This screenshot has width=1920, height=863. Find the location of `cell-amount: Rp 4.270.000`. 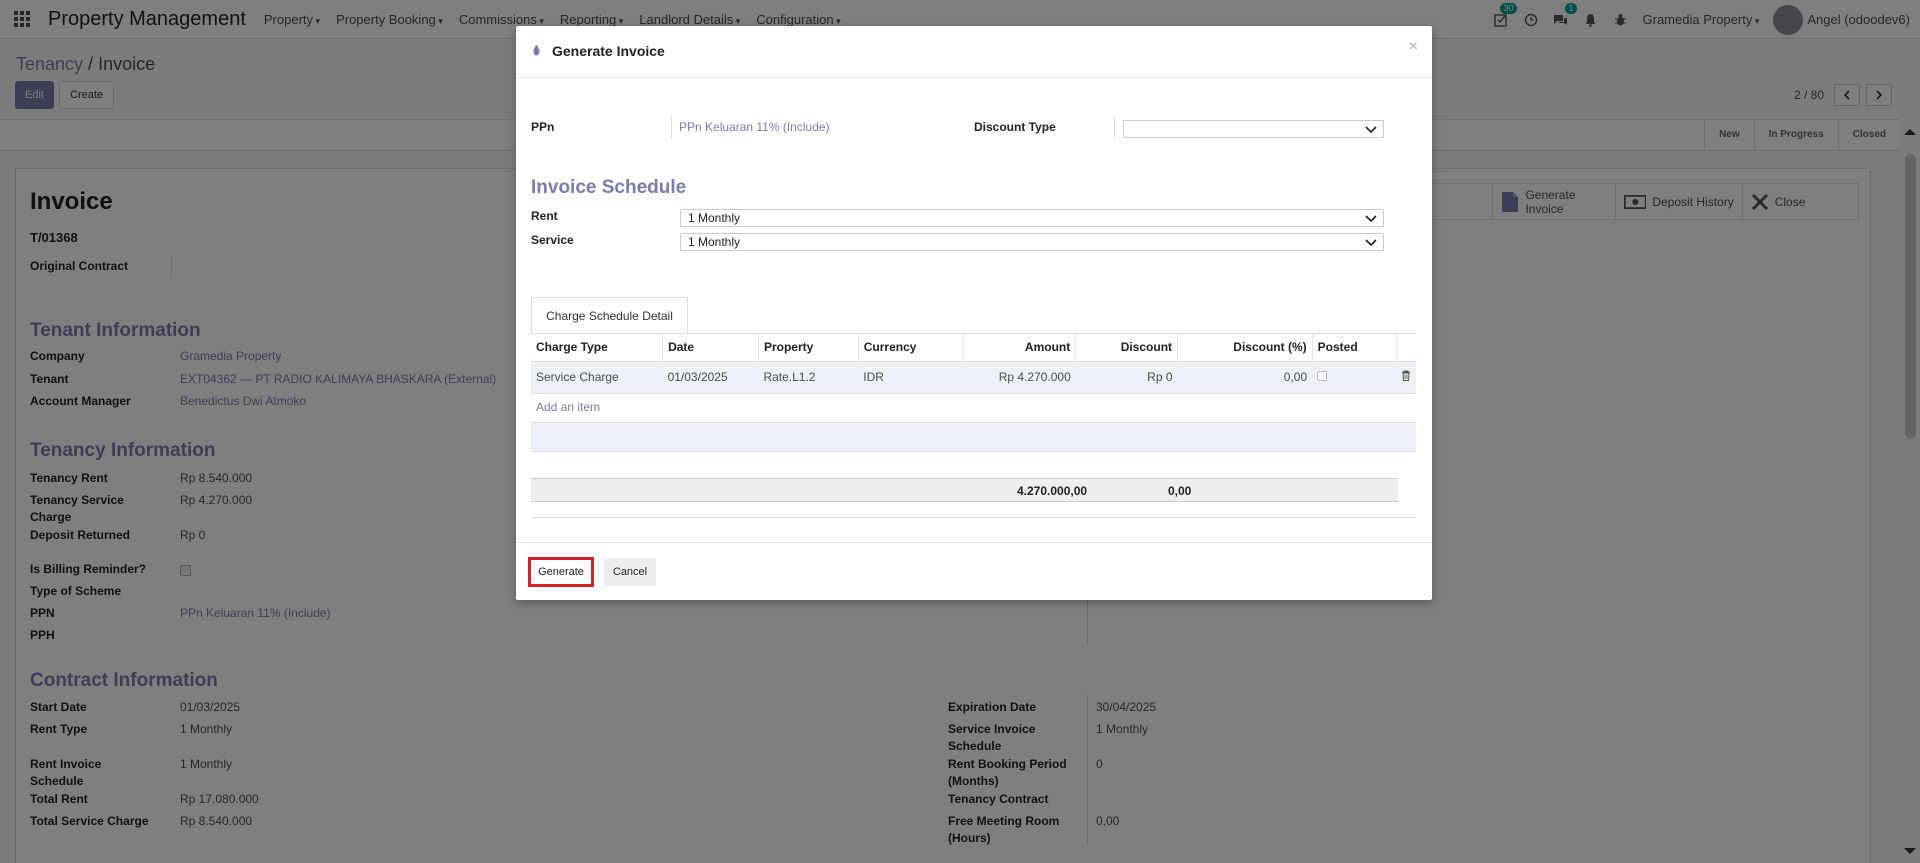

cell-amount: Rp 4.270.000 is located at coordinates (1019, 377).